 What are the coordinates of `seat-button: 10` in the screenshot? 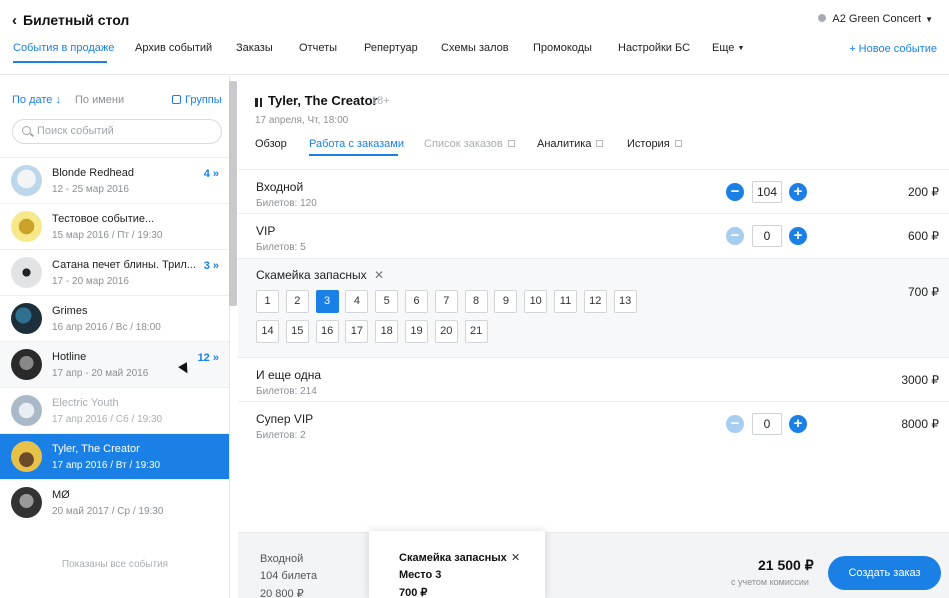 It's located at (536, 301).